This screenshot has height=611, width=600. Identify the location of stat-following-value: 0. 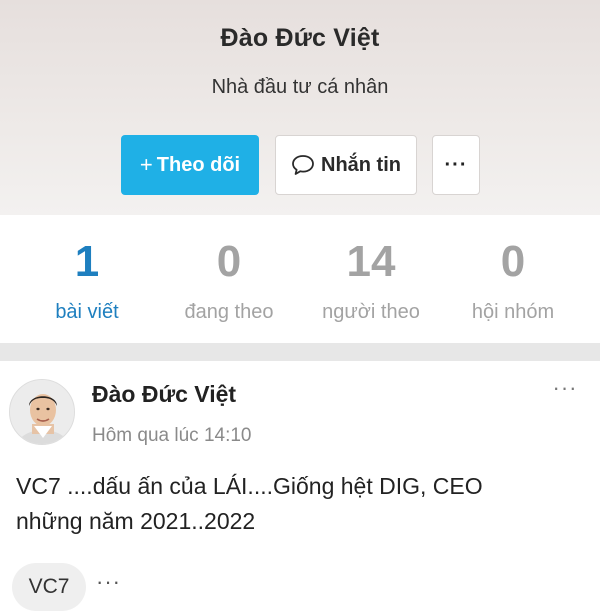
(229, 261).